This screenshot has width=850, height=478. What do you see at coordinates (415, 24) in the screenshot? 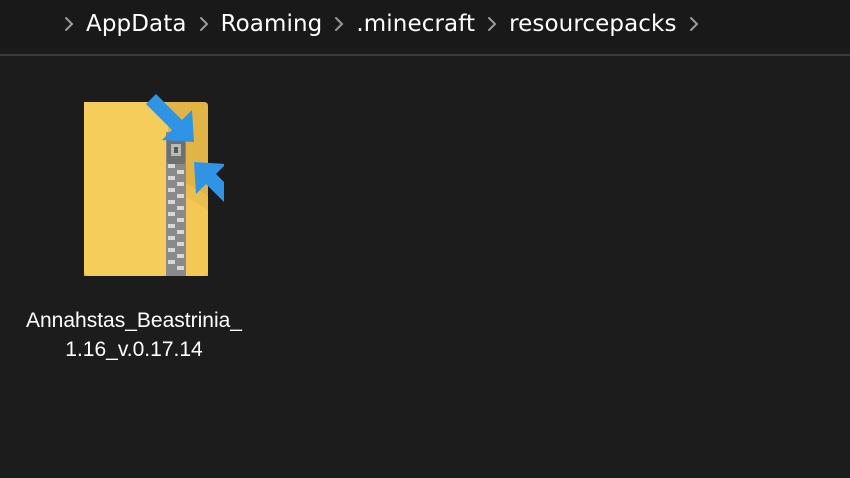
I see `breadcrumb-item-minecraft: .minecraft` at bounding box center [415, 24].